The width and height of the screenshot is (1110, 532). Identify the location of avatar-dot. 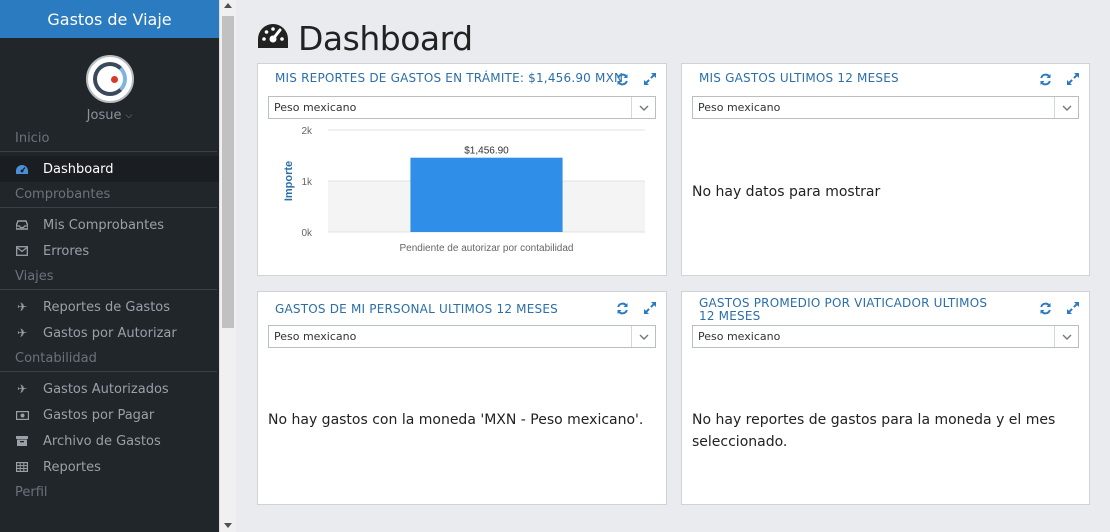
(114, 79).